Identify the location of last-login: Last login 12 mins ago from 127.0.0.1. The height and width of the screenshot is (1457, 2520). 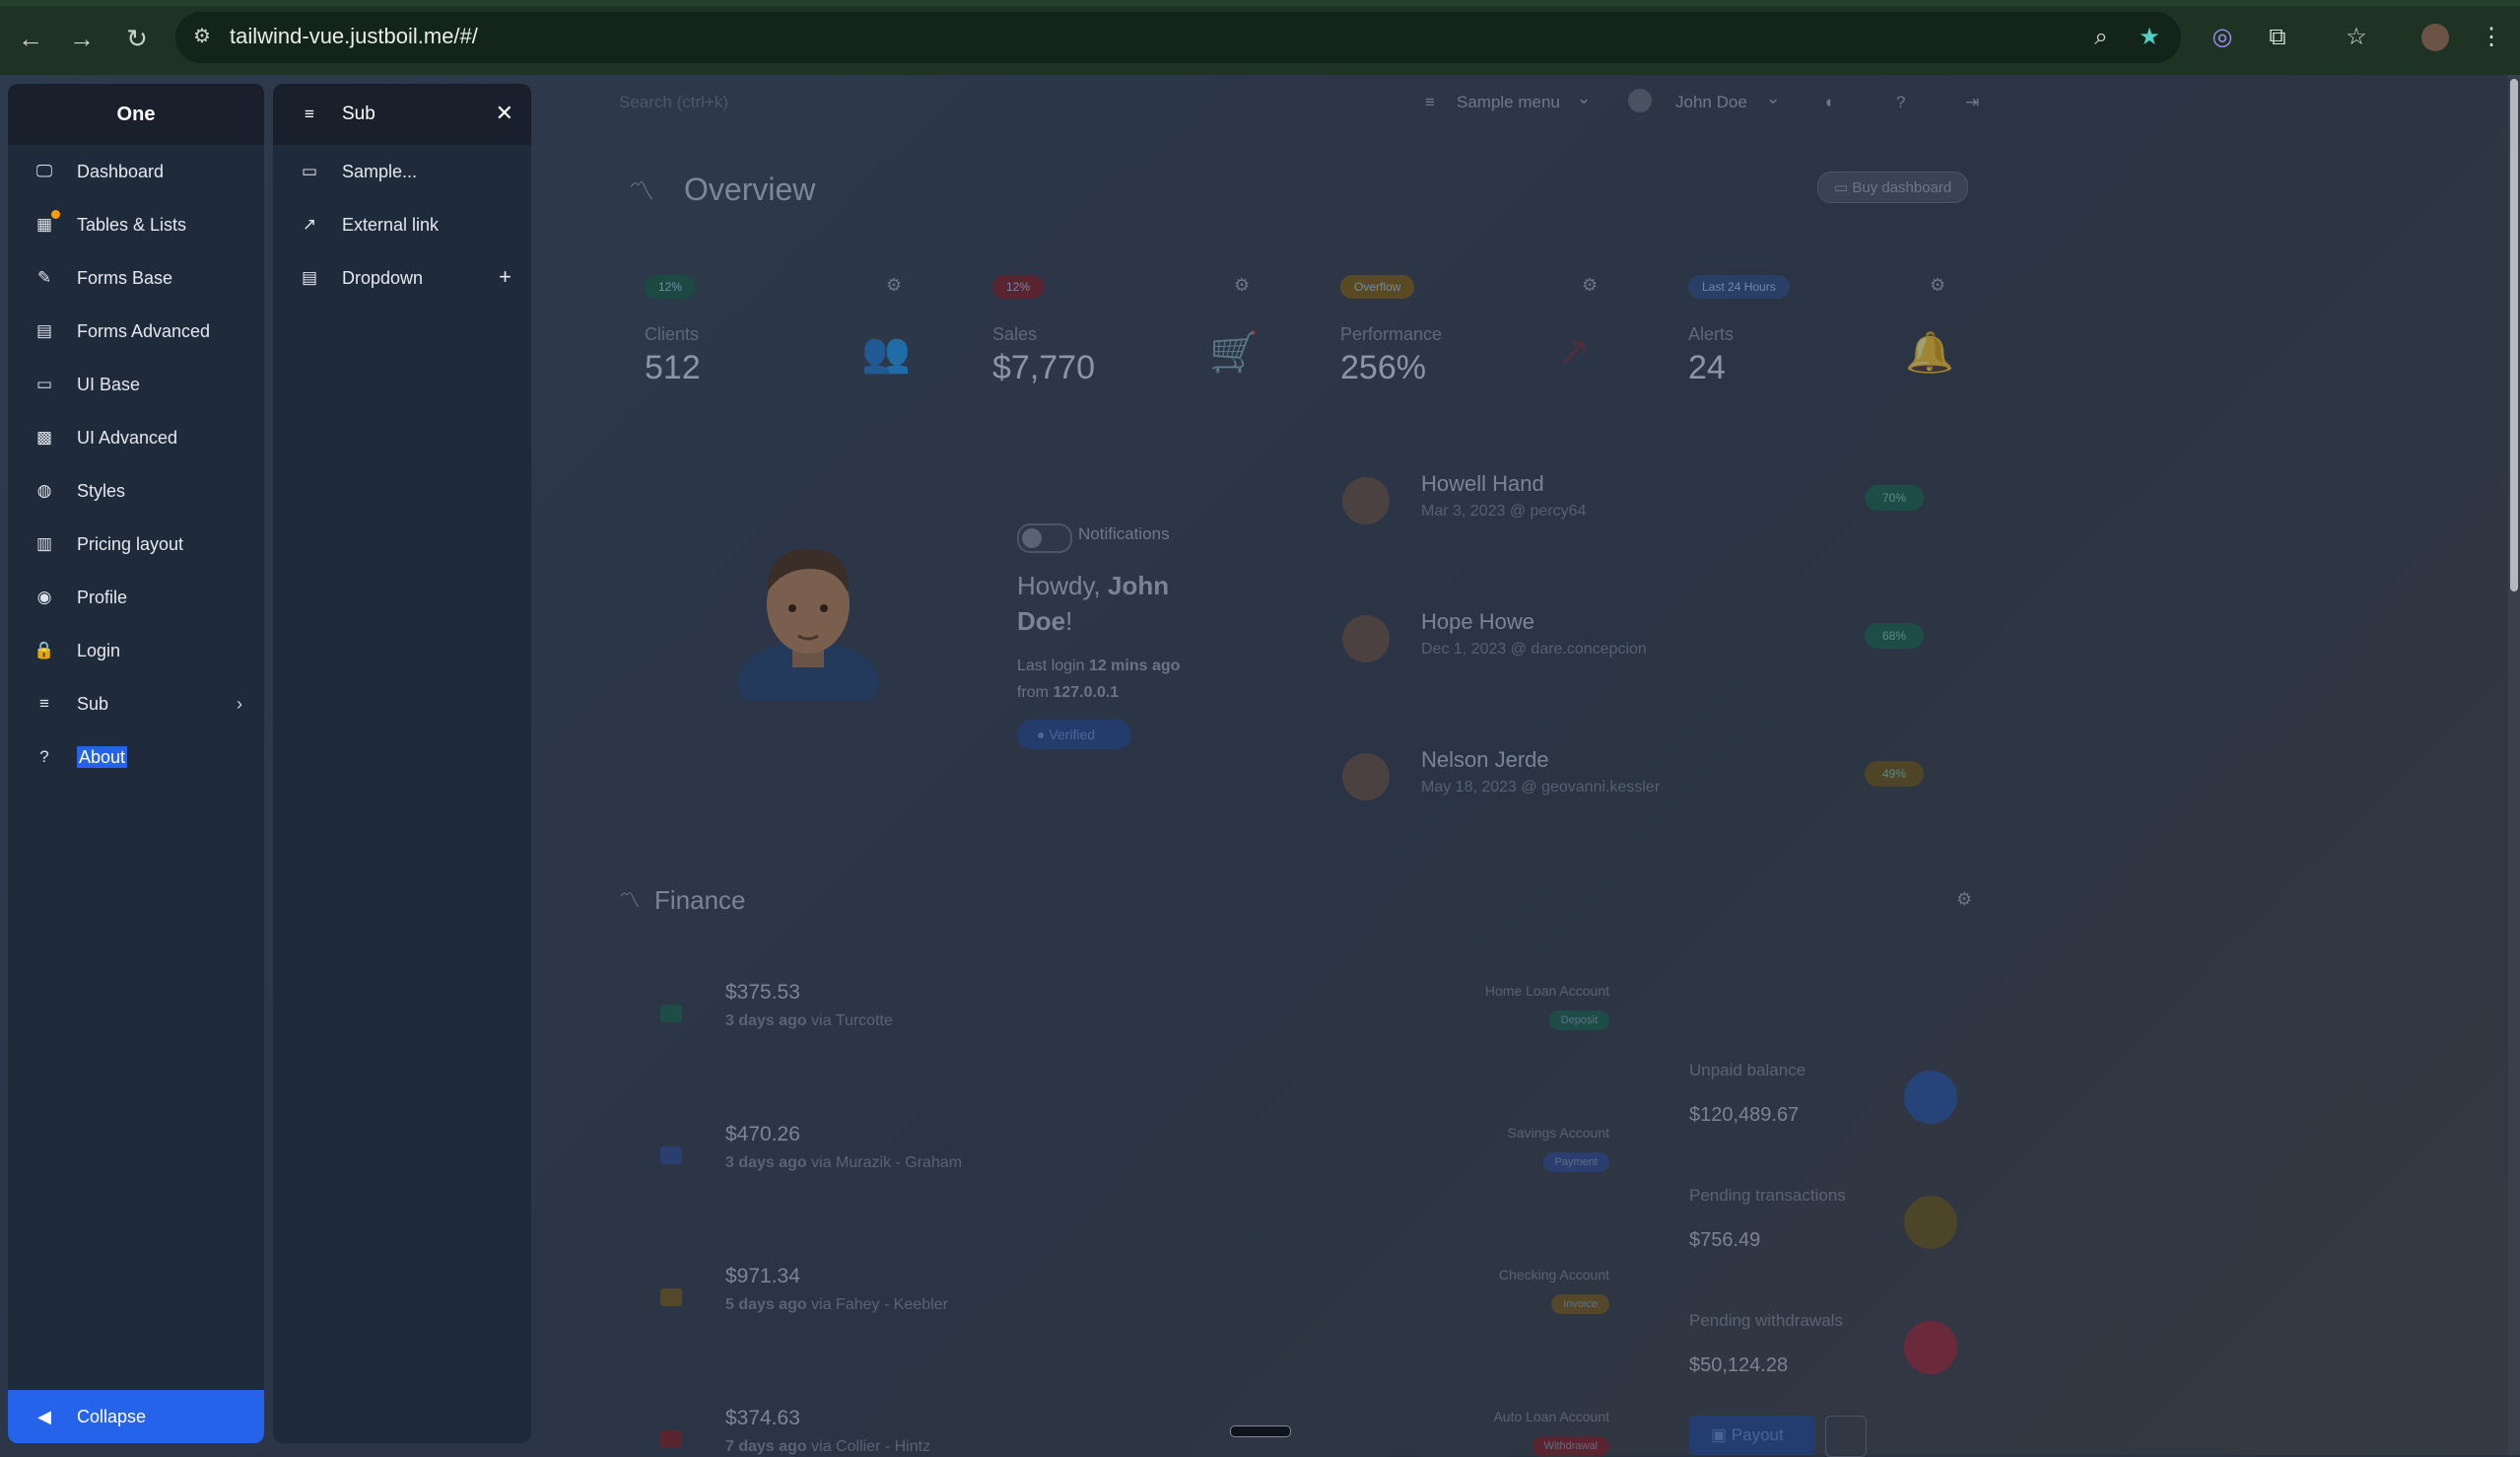
(1098, 679).